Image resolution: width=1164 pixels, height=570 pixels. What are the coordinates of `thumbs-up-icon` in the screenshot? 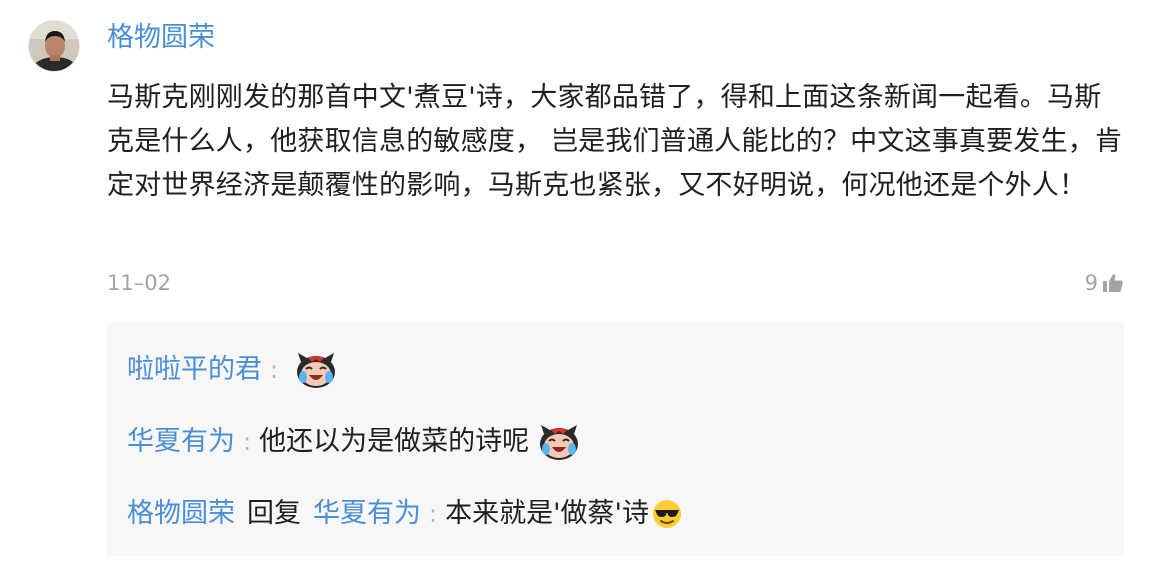 It's located at (1113, 283).